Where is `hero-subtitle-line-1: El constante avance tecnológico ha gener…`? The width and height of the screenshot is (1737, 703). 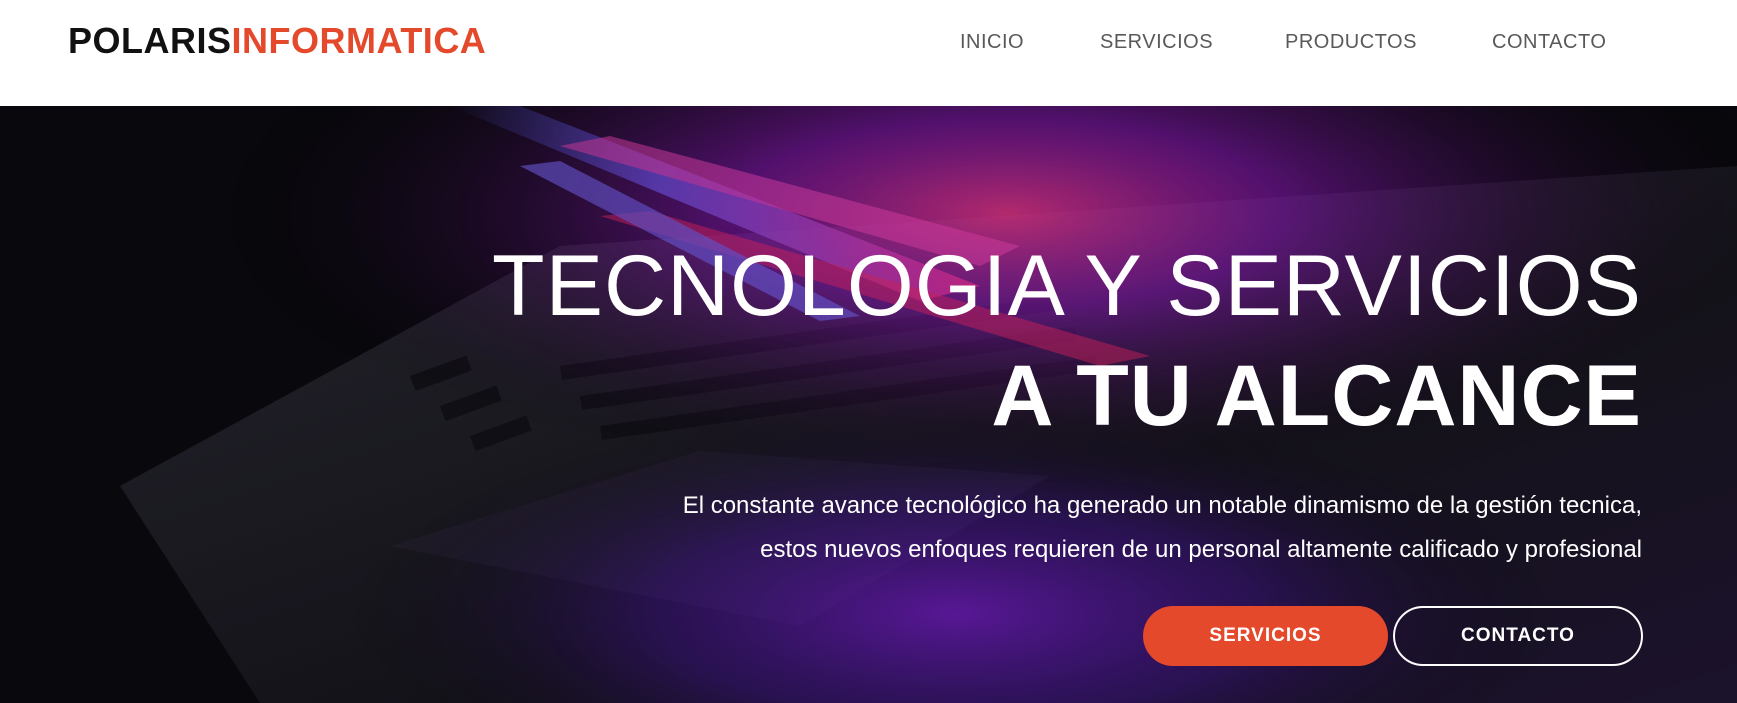 hero-subtitle-line-1: El constante avance tecnológico ha gener… is located at coordinates (1162, 505).